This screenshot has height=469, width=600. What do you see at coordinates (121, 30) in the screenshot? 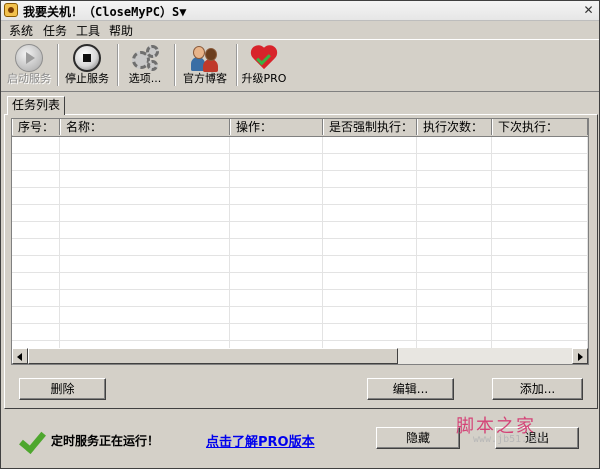
I see `menu-help: 帮助` at bounding box center [121, 30].